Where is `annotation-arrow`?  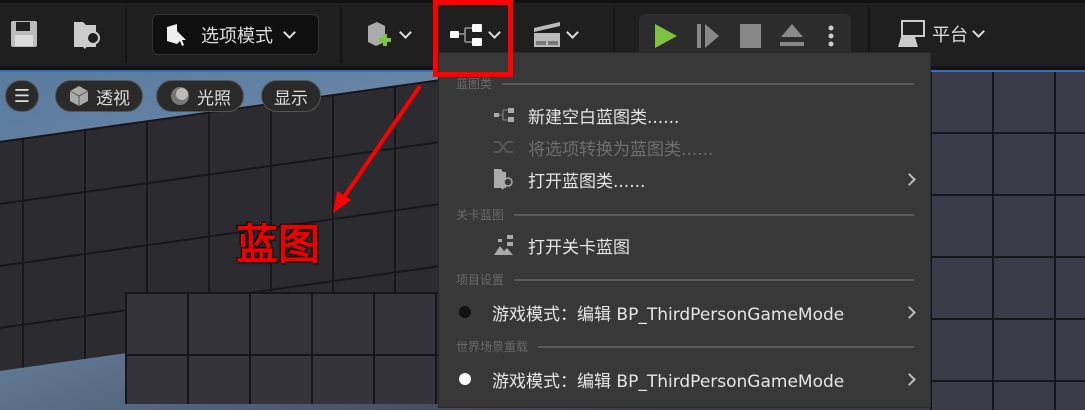 annotation-arrow is located at coordinates (377, 148).